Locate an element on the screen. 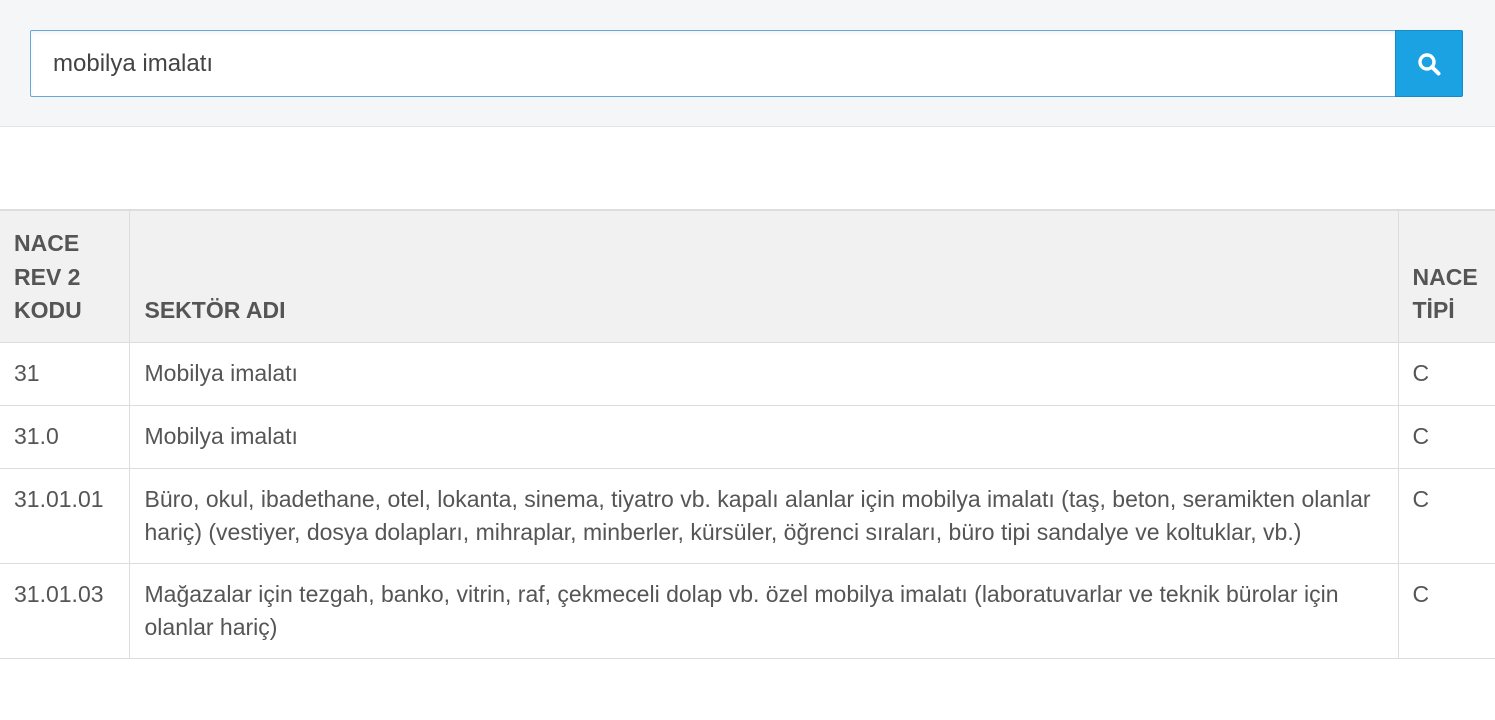 This screenshot has height=720, width=1495. cell-code: 31 is located at coordinates (65, 373).